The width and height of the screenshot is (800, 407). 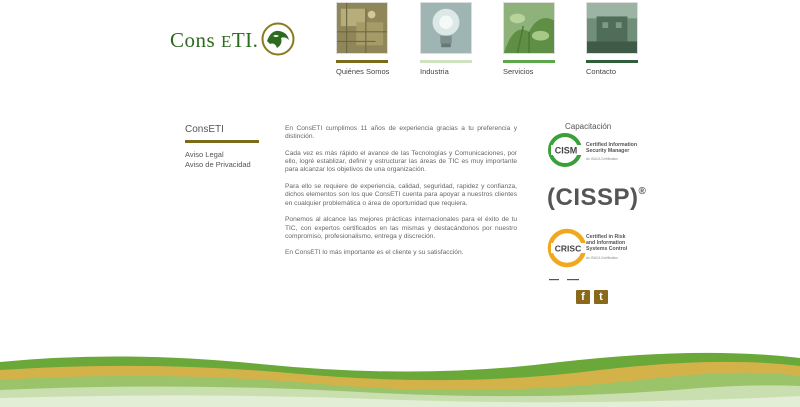 I want to click on cissp-badge: (CISSP)®, so click(x=596, y=198).